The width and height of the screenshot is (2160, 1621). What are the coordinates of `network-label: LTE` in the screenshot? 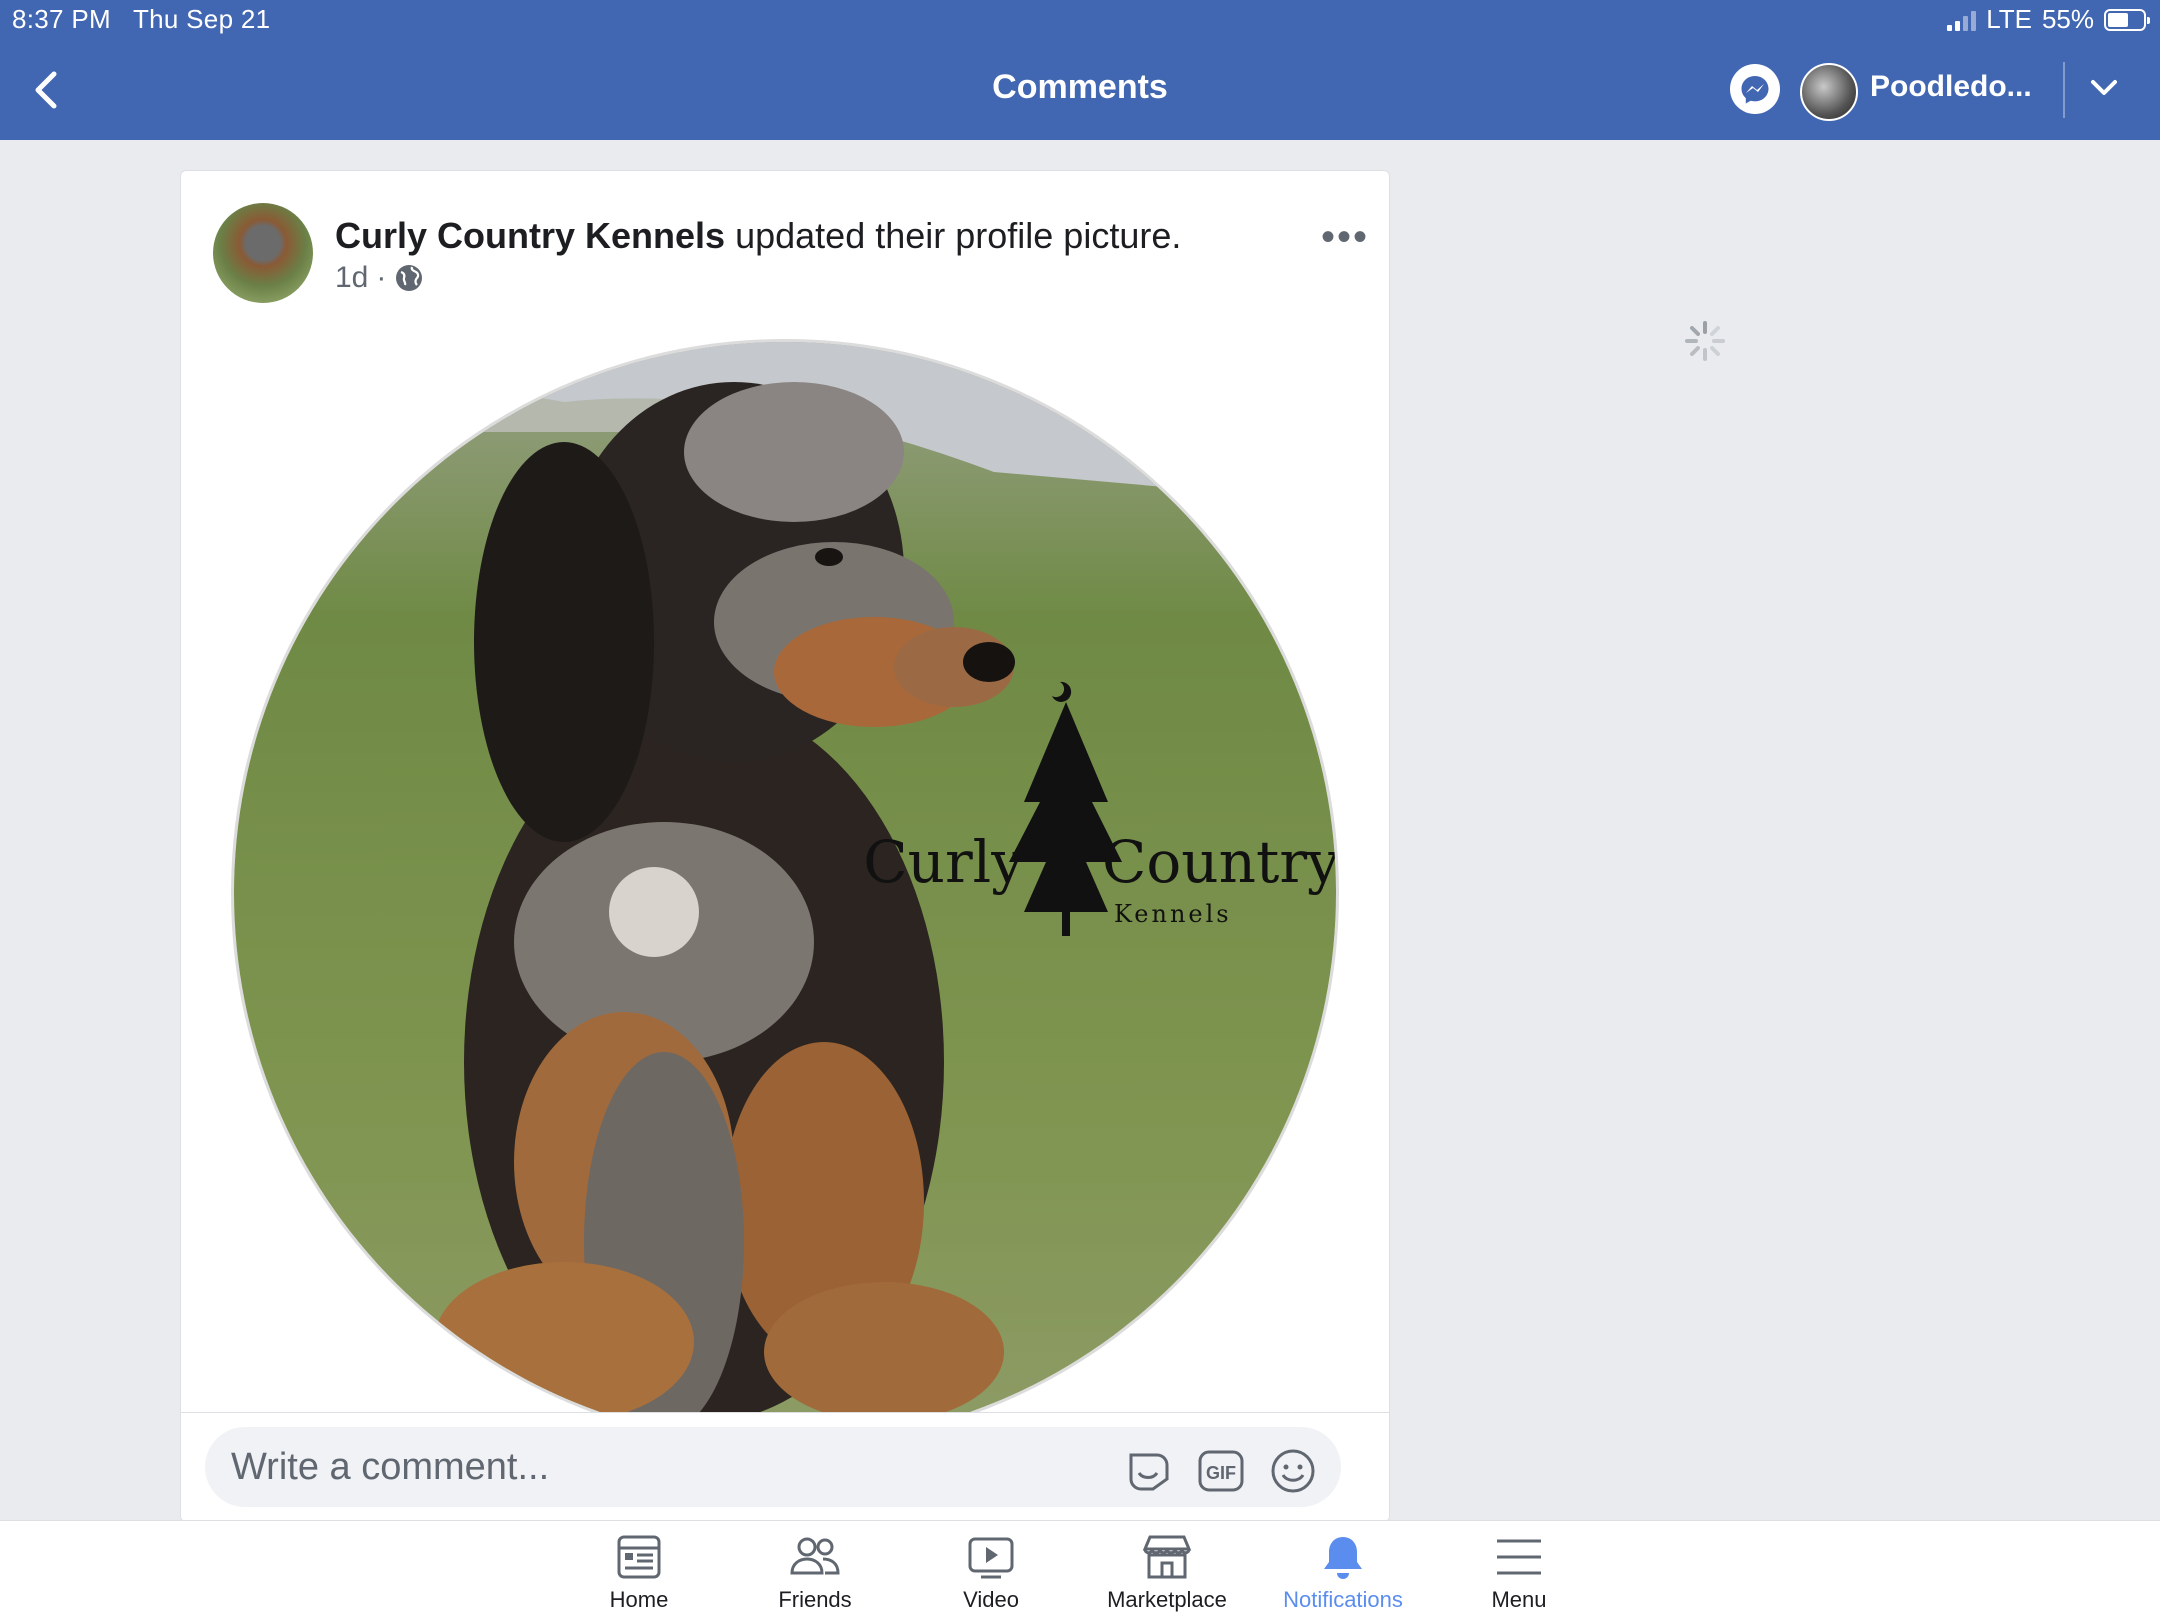 It's located at (2009, 19).